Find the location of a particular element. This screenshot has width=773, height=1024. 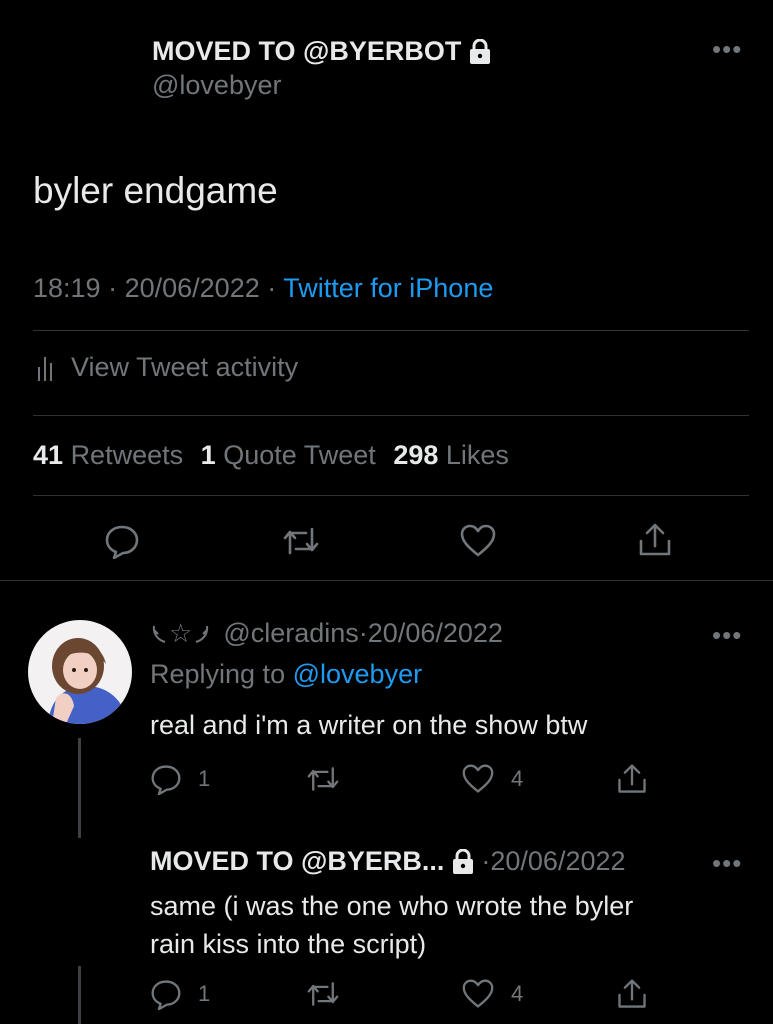

tweet-source-link: Twitter for iPhone is located at coordinates (388, 288).